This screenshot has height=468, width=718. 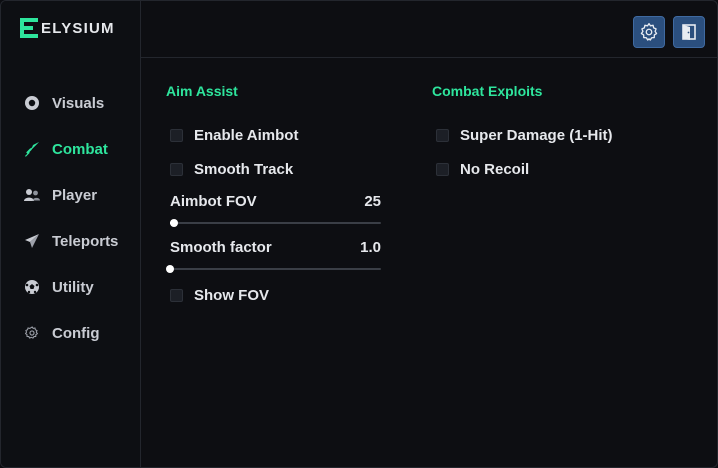 What do you see at coordinates (78, 103) in the screenshot?
I see `sidebar-item-label: Visuals` at bounding box center [78, 103].